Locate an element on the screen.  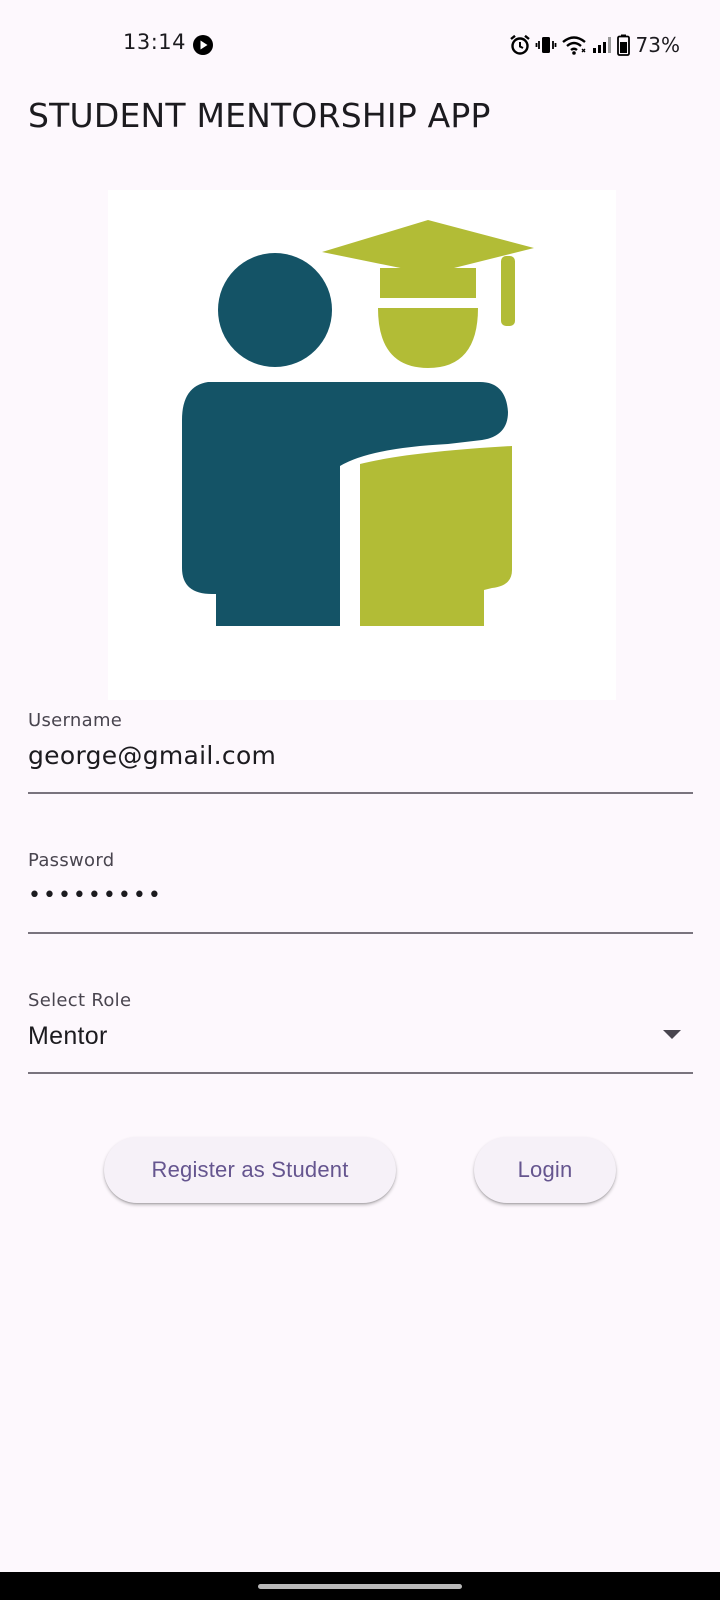
login-button: Login is located at coordinates (545, 1170).